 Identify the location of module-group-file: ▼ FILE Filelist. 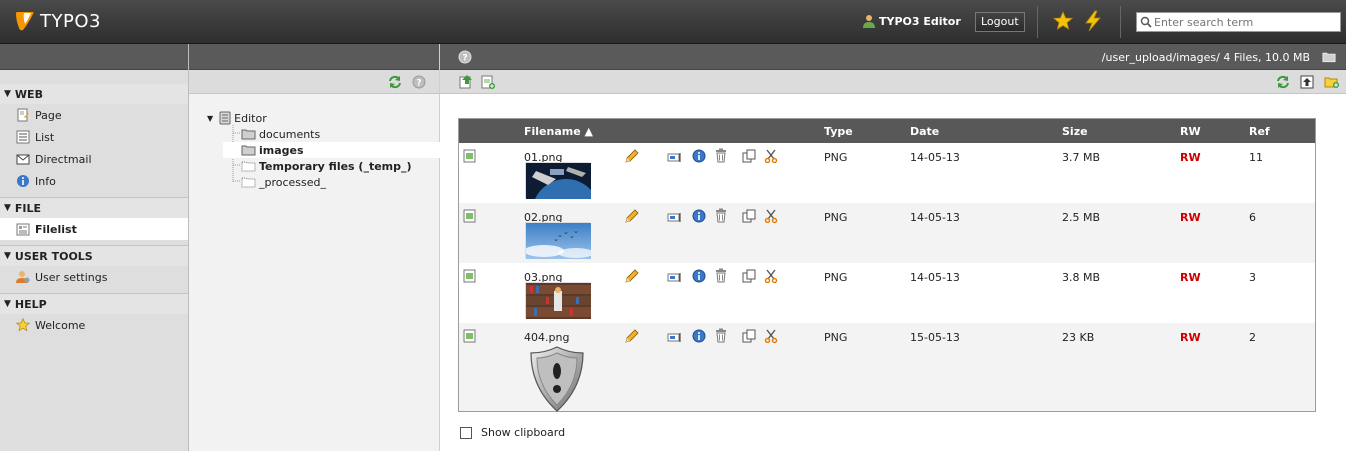
(94, 218).